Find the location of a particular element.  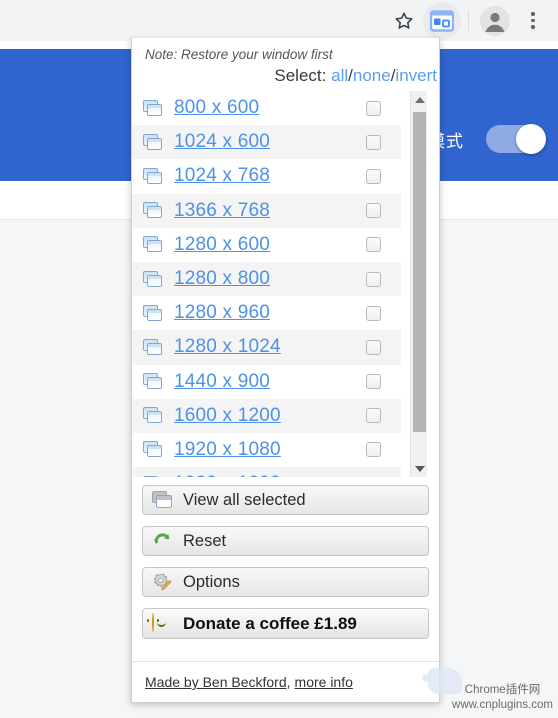

select-invert-link: invert is located at coordinates (416, 75).